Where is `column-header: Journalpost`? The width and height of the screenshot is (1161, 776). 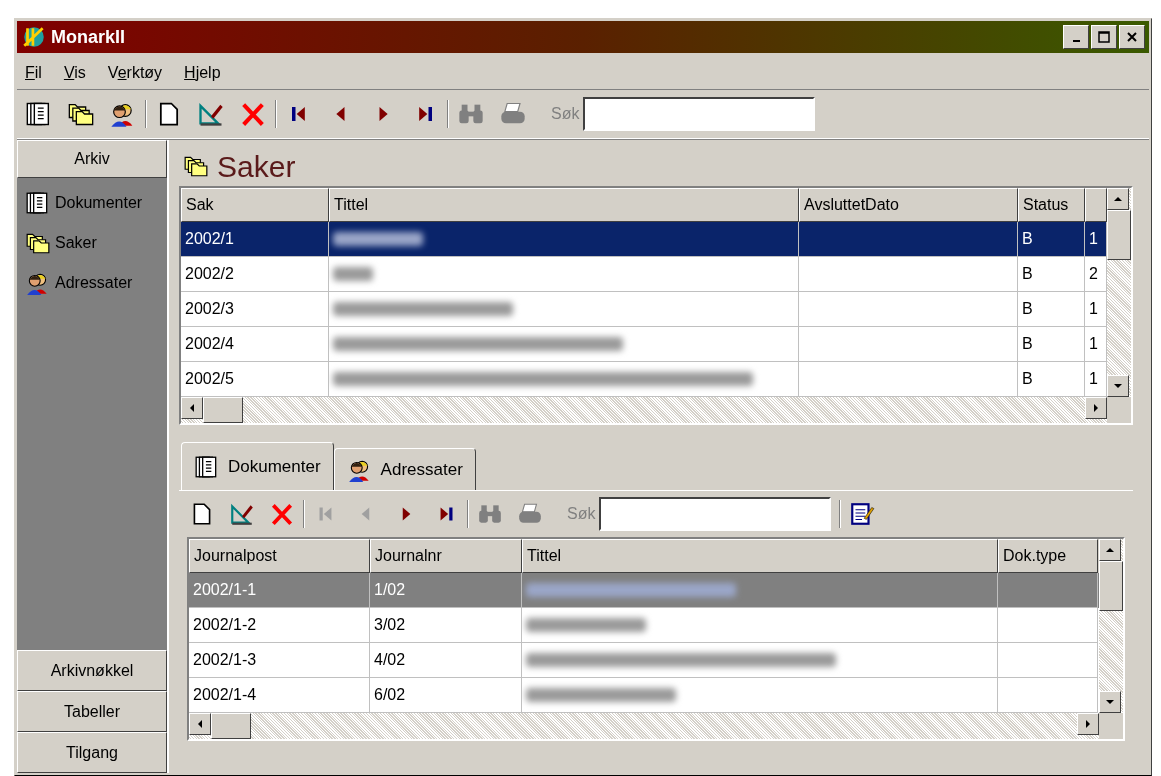
column-header: Journalpost is located at coordinates (279, 556).